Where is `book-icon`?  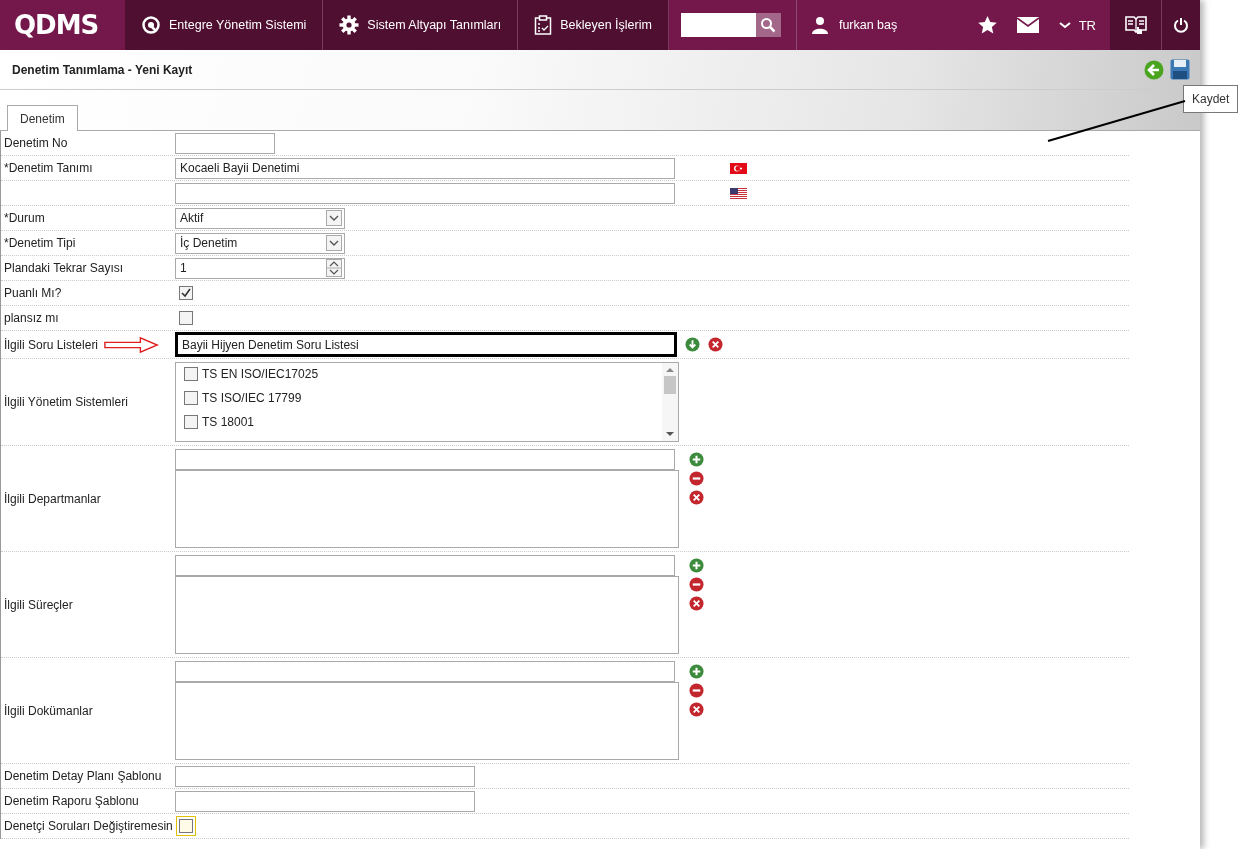
book-icon is located at coordinates (1135, 25).